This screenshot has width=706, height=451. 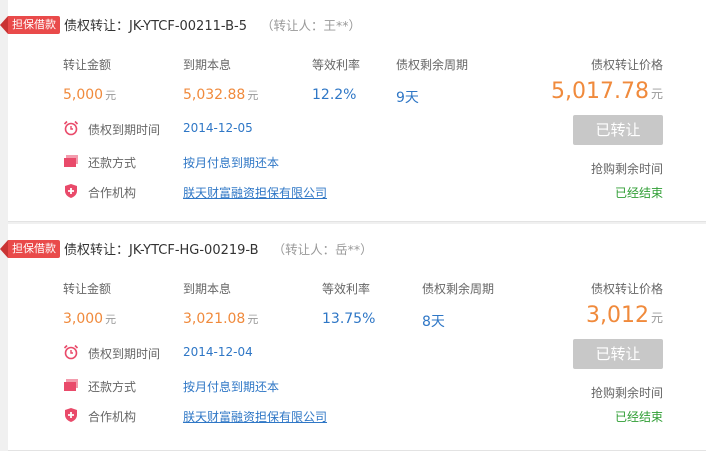 I want to click on amount-value: 5,000 元, so click(x=90, y=95).